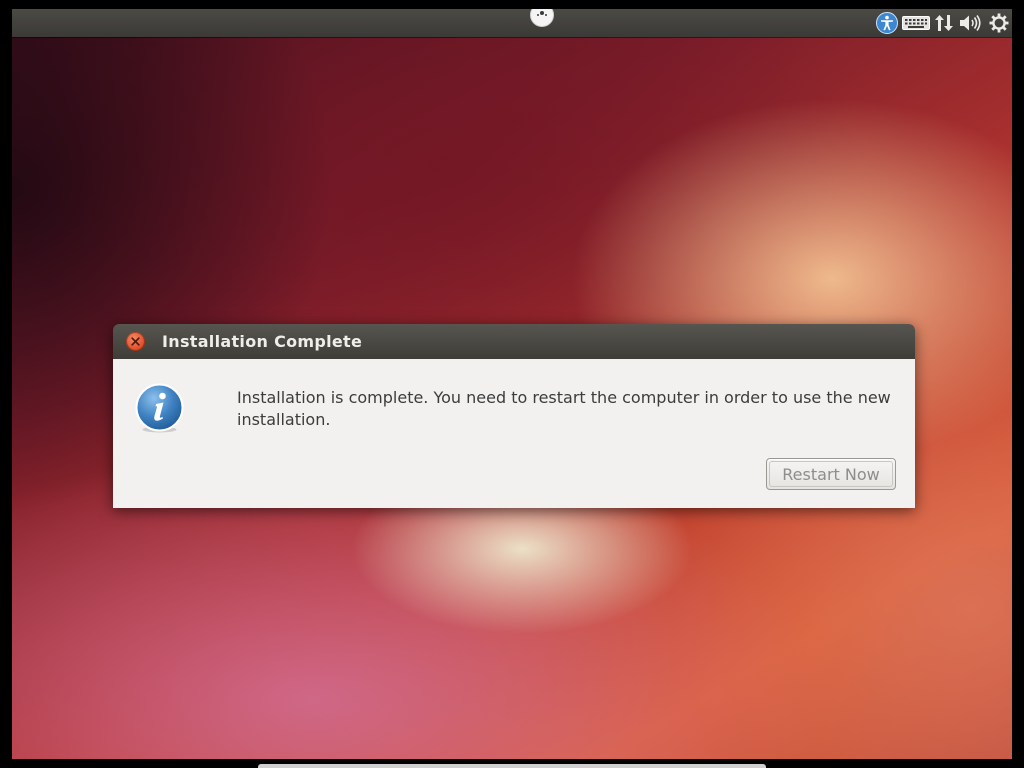 This screenshot has height=768, width=1024. I want to click on dialog-titlebar: Installation Complete, so click(514, 341).